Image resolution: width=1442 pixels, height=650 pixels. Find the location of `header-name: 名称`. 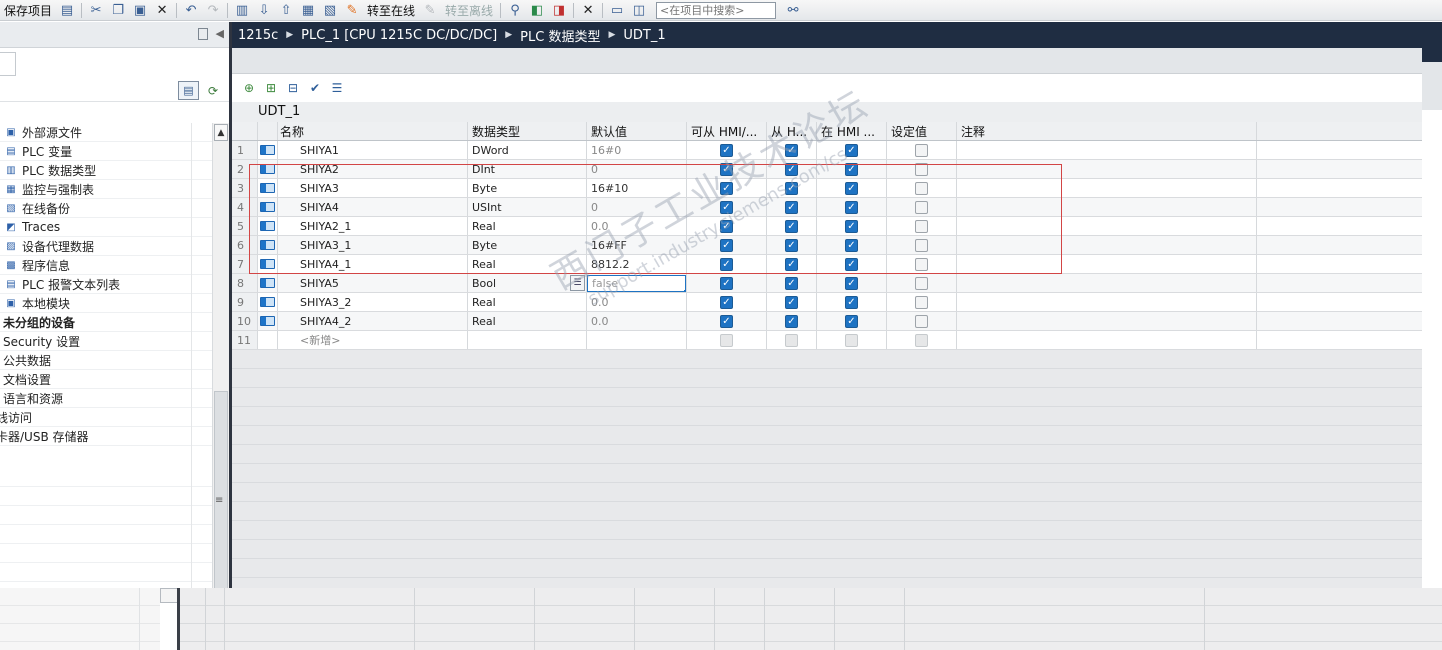

header-name: 名称 is located at coordinates (373, 131).